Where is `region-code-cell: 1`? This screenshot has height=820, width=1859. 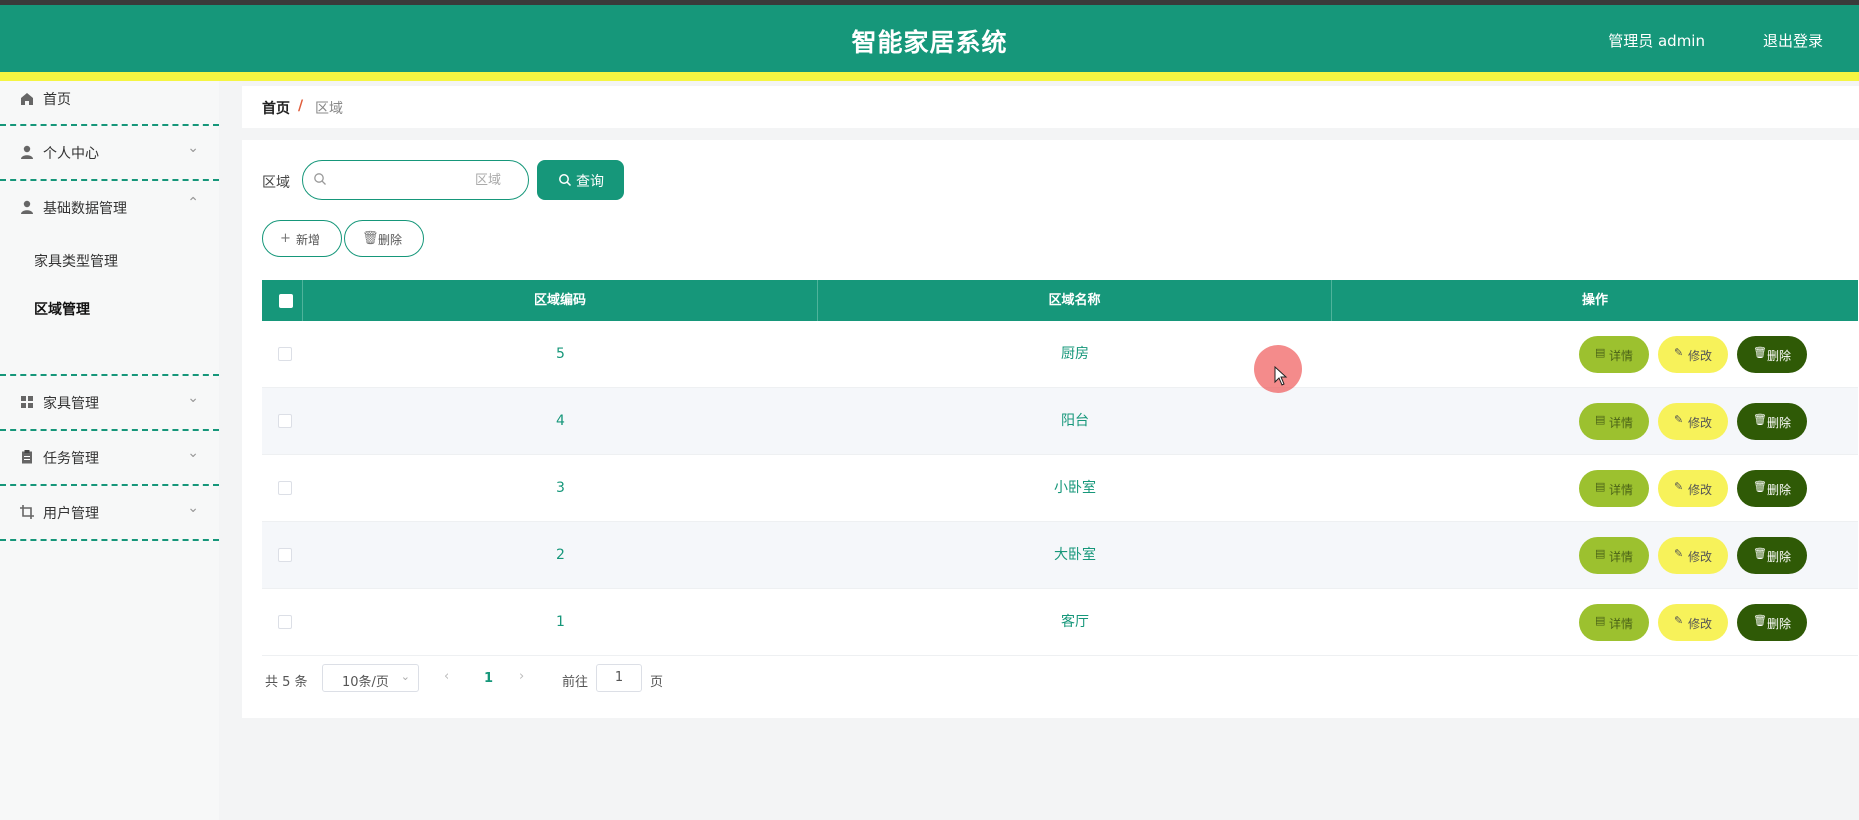
region-code-cell: 1 is located at coordinates (560, 622).